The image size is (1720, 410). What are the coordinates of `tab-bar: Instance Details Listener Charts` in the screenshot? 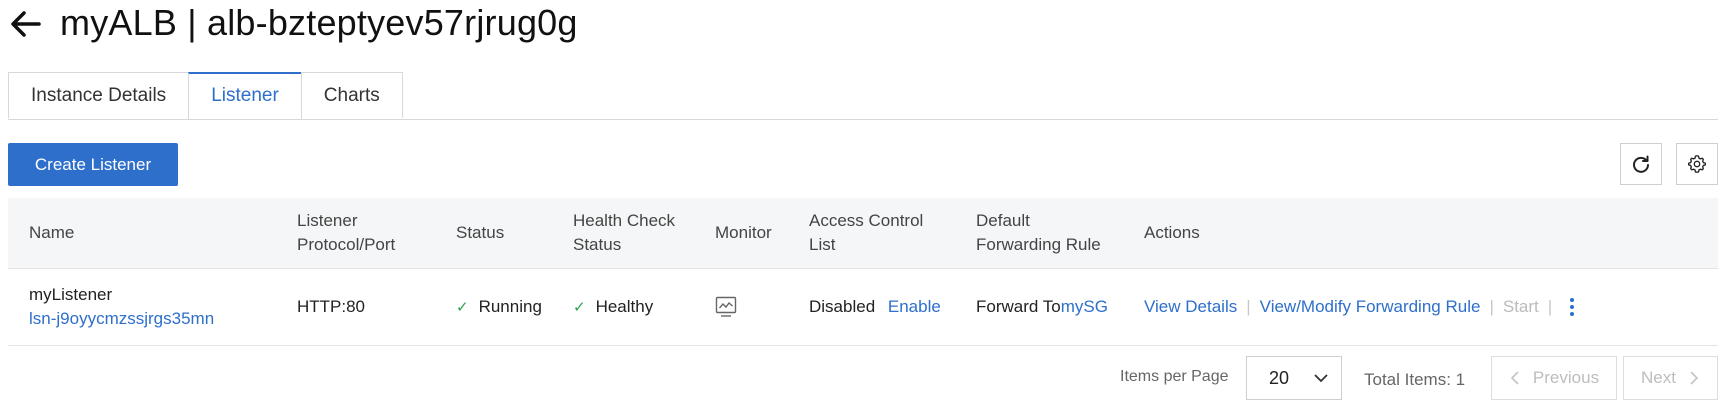 It's located at (205, 96).